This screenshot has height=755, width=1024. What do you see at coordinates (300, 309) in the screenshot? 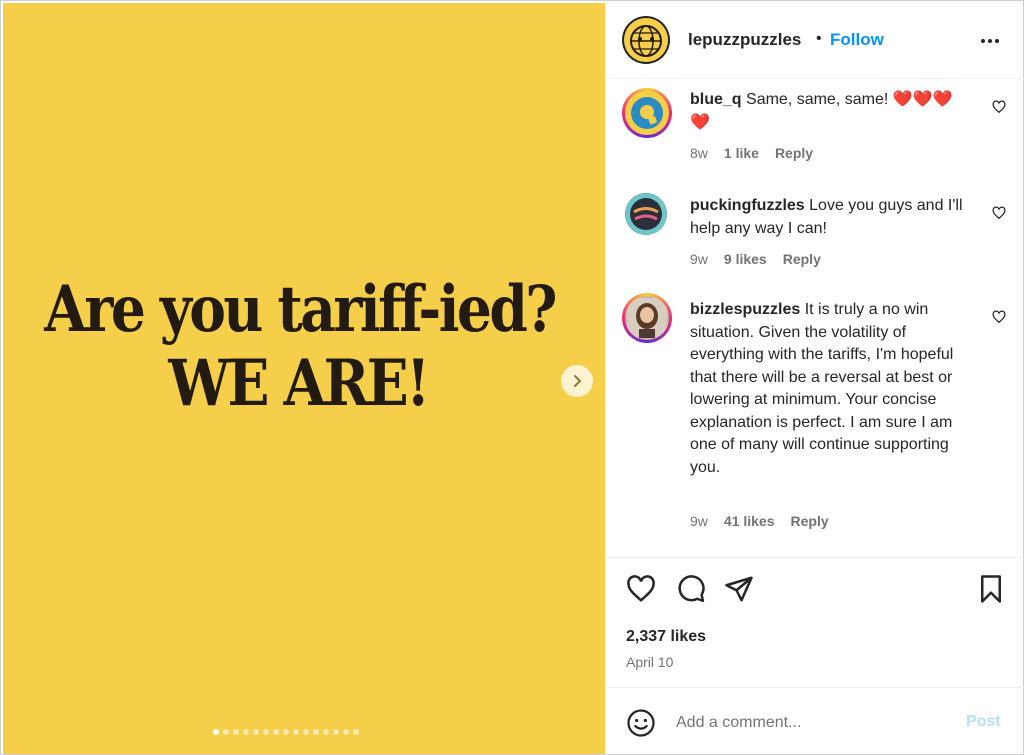
I see `headline-line-1: Are you tariff-ied?` at bounding box center [300, 309].